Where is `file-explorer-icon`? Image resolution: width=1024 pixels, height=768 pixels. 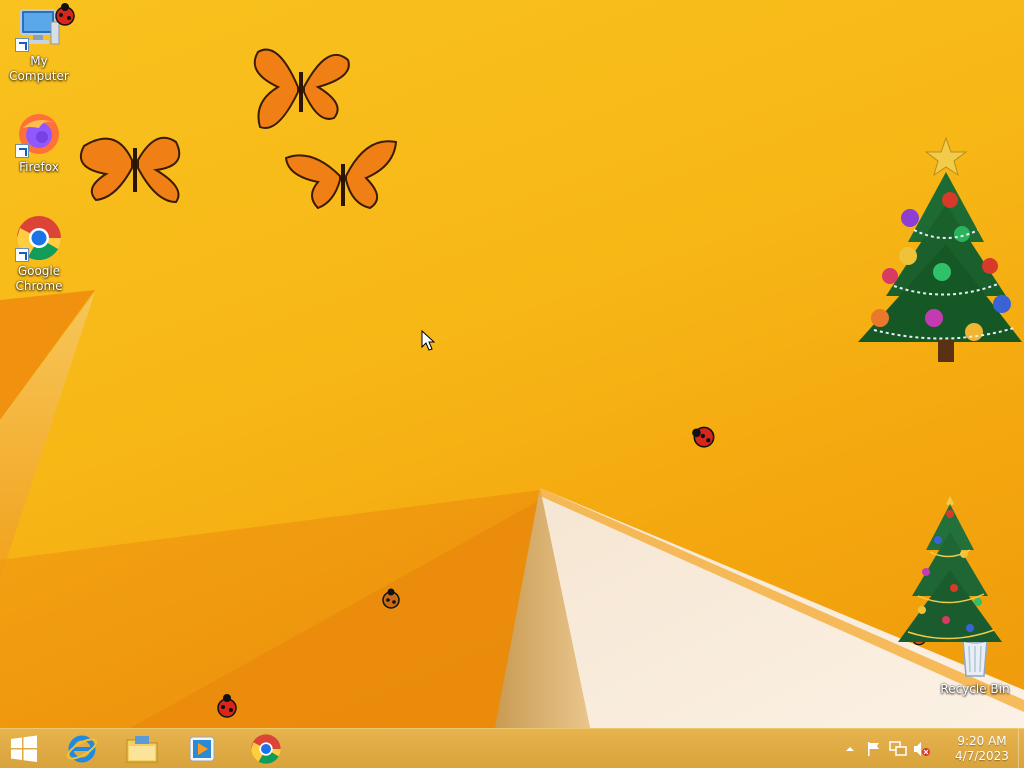
file-explorer-icon is located at coordinates (142, 749).